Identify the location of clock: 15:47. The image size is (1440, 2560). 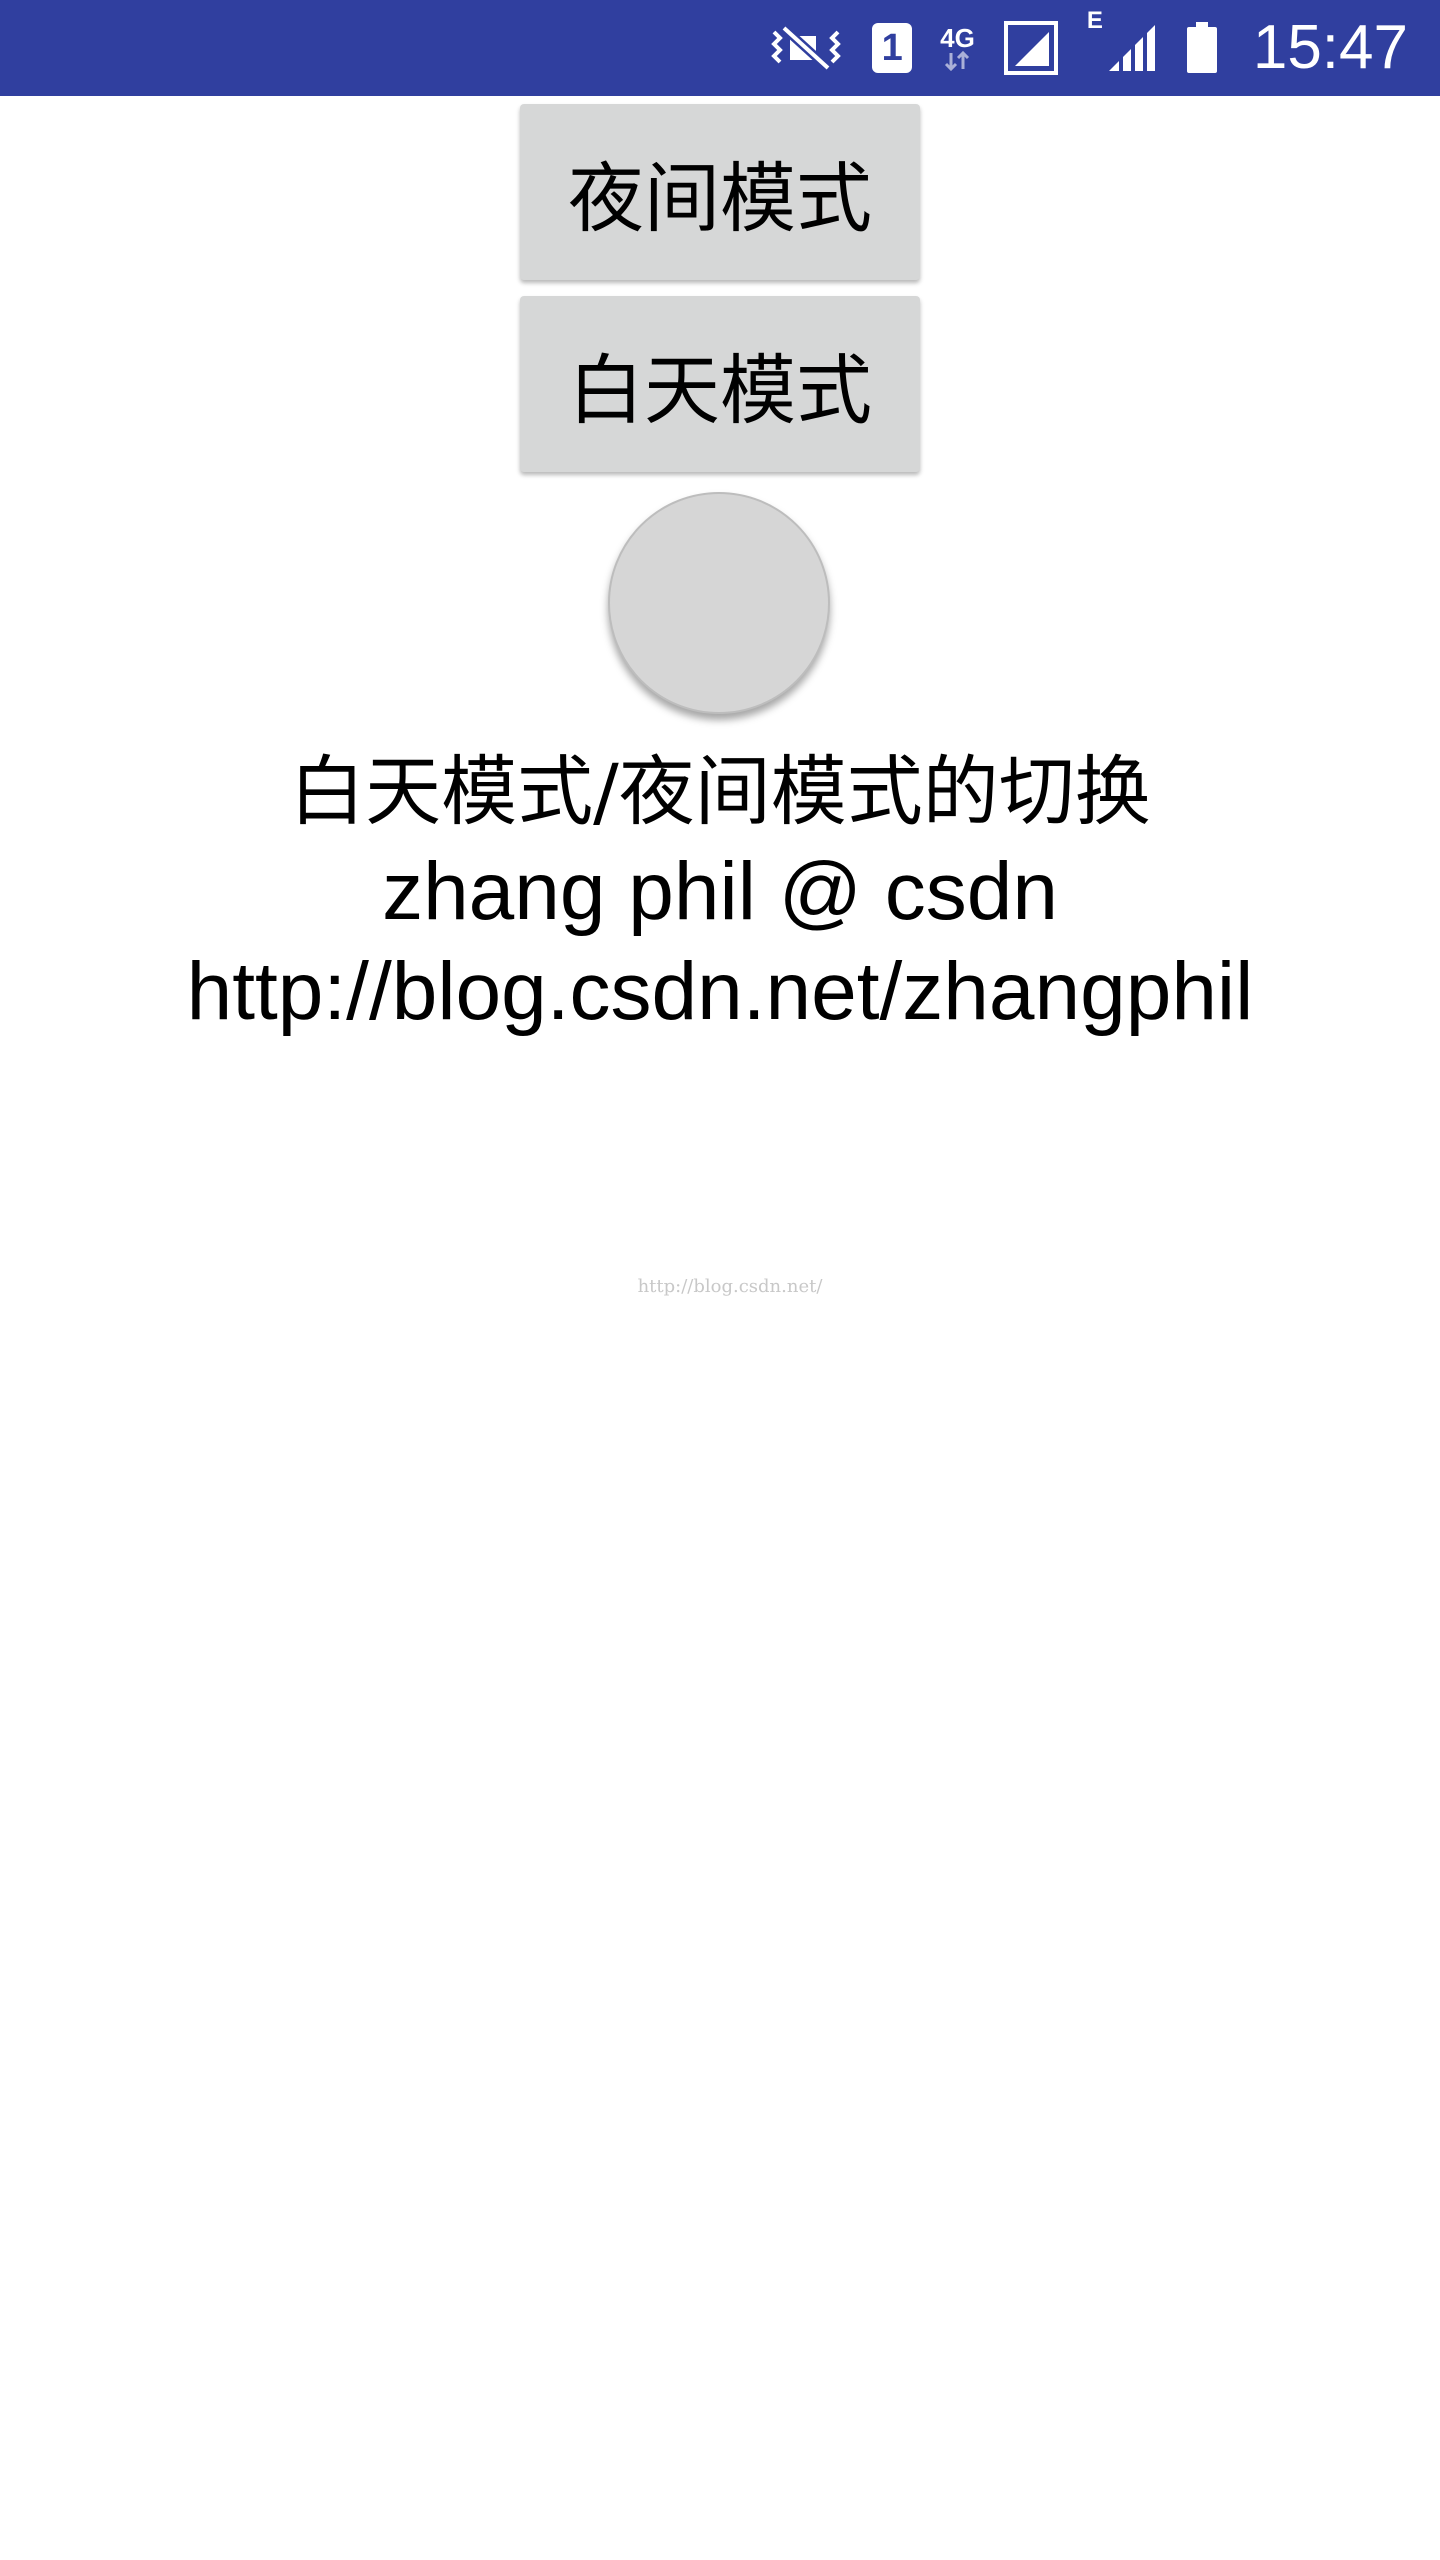
(1330, 47).